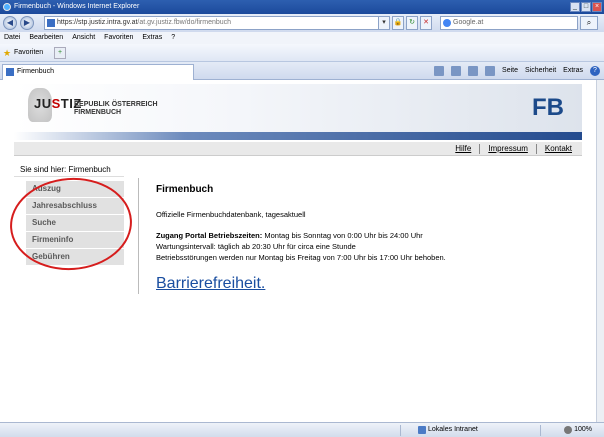  What do you see at coordinates (597, 7) in the screenshot?
I see `close-window-button: ×` at bounding box center [597, 7].